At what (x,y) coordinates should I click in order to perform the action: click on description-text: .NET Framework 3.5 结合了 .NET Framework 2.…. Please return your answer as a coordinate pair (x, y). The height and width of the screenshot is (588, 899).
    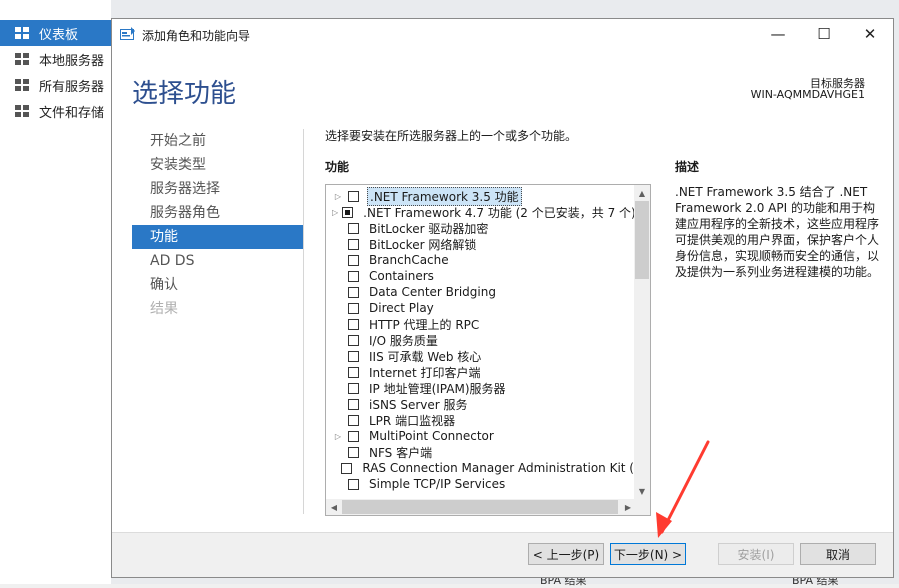
    Looking at the image, I should click on (777, 232).